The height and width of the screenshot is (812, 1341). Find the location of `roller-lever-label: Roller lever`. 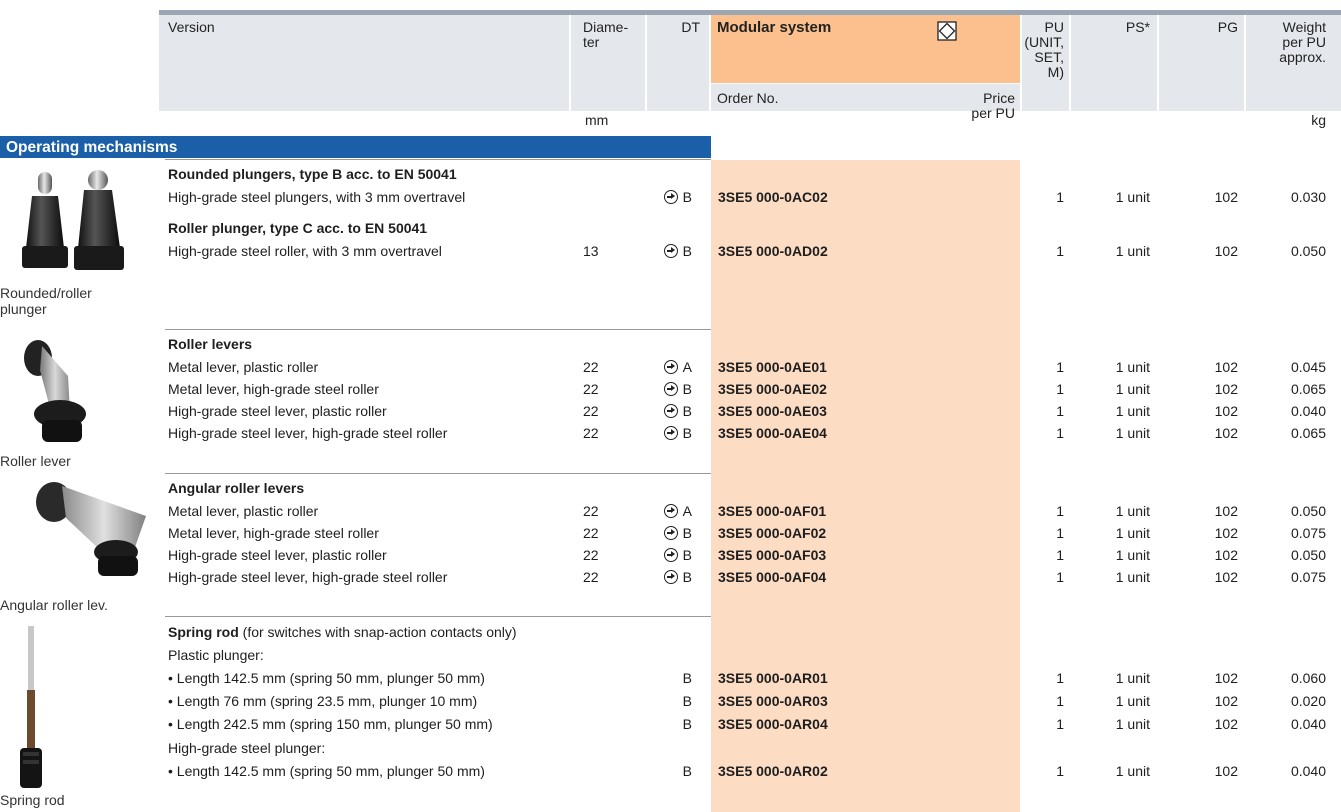

roller-lever-label: Roller lever is located at coordinates (35, 461).